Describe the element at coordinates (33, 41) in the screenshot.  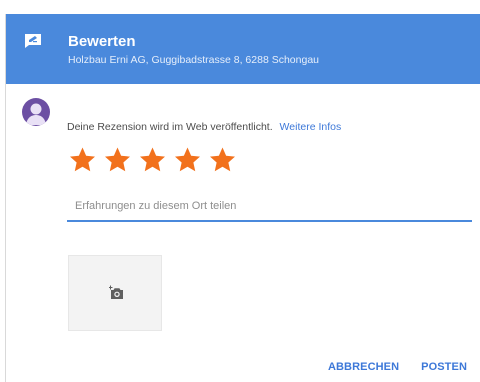
I see `rating-icon` at that location.